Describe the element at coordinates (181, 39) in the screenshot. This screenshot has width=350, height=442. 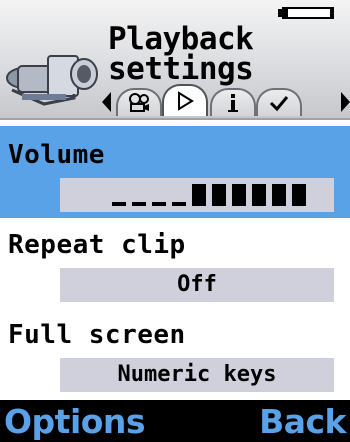
I see `title-line-1: Playback` at that location.